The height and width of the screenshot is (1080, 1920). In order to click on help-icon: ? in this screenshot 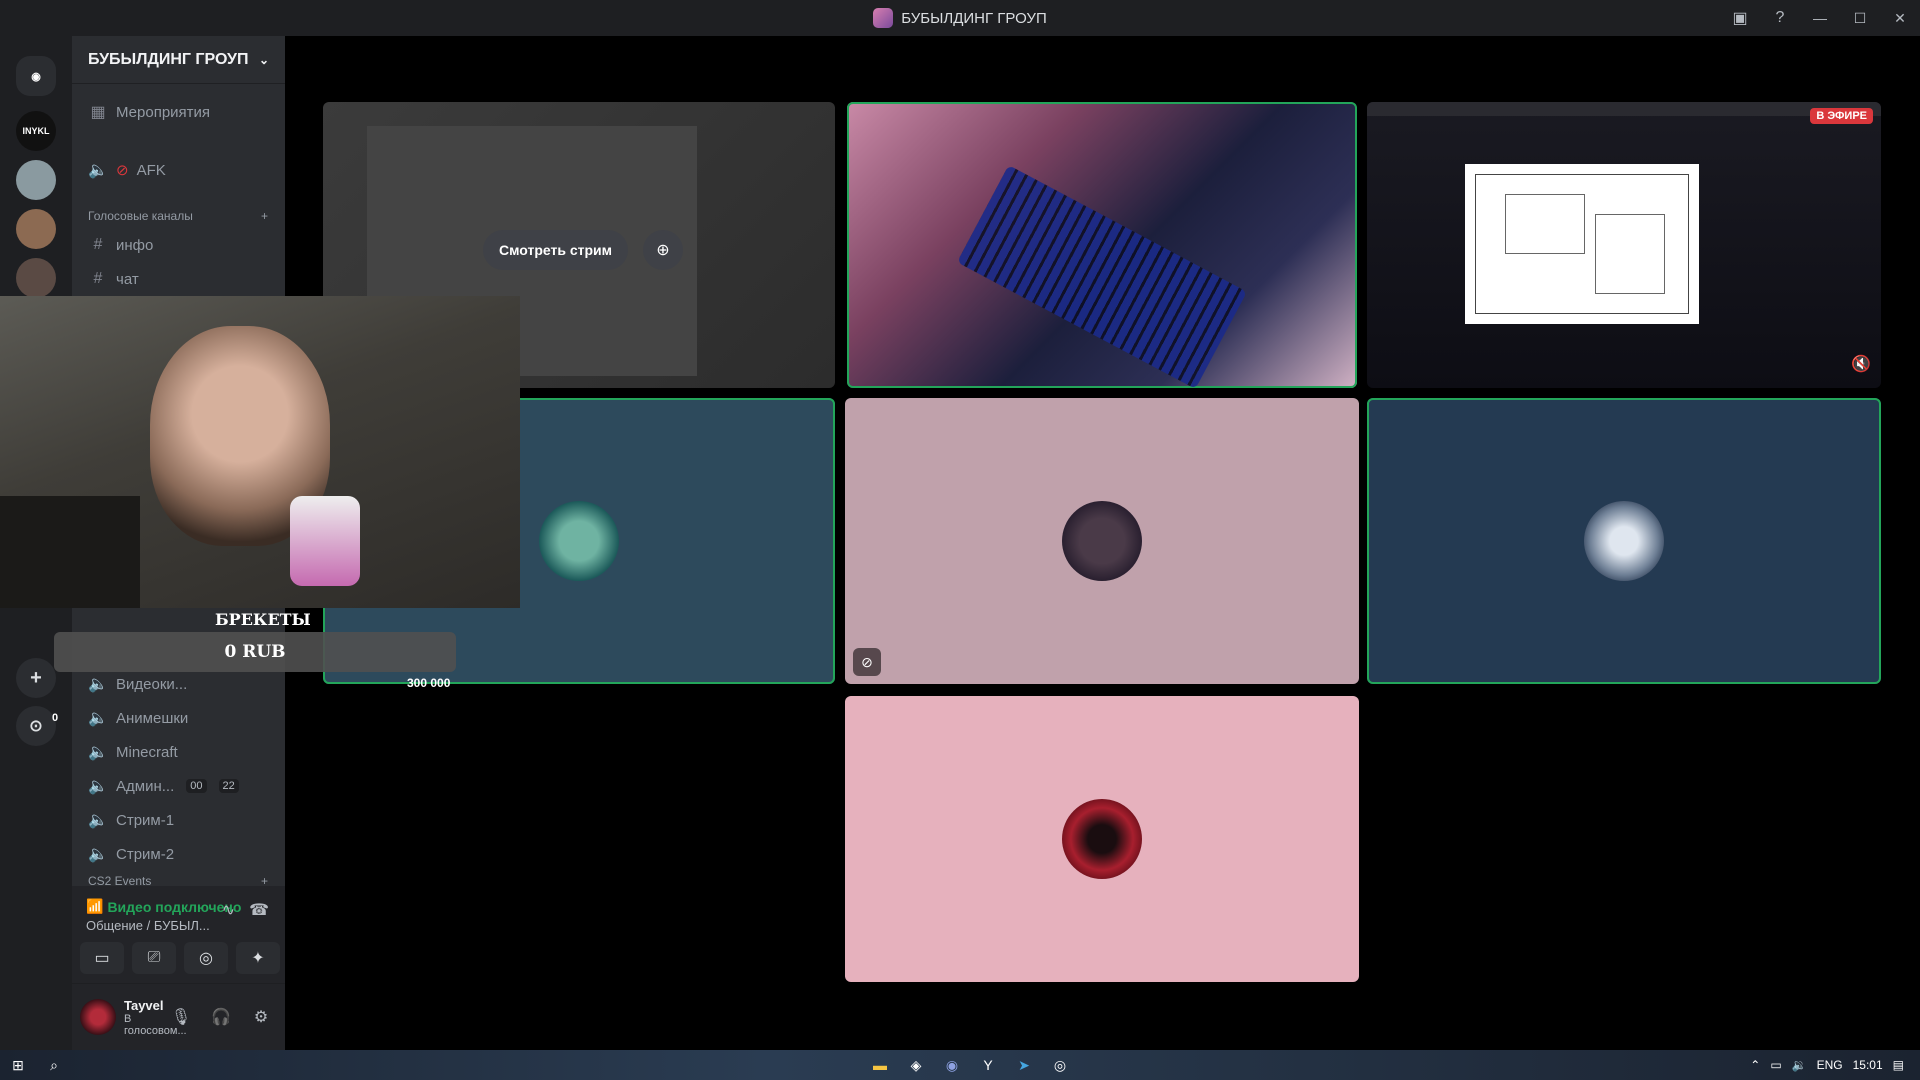, I will do `click(1780, 18)`.